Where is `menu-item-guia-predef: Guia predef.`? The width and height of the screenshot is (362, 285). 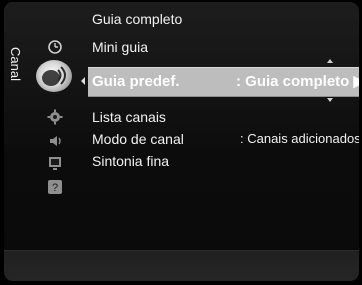 menu-item-guia-predef: Guia predef. is located at coordinates (136, 82).